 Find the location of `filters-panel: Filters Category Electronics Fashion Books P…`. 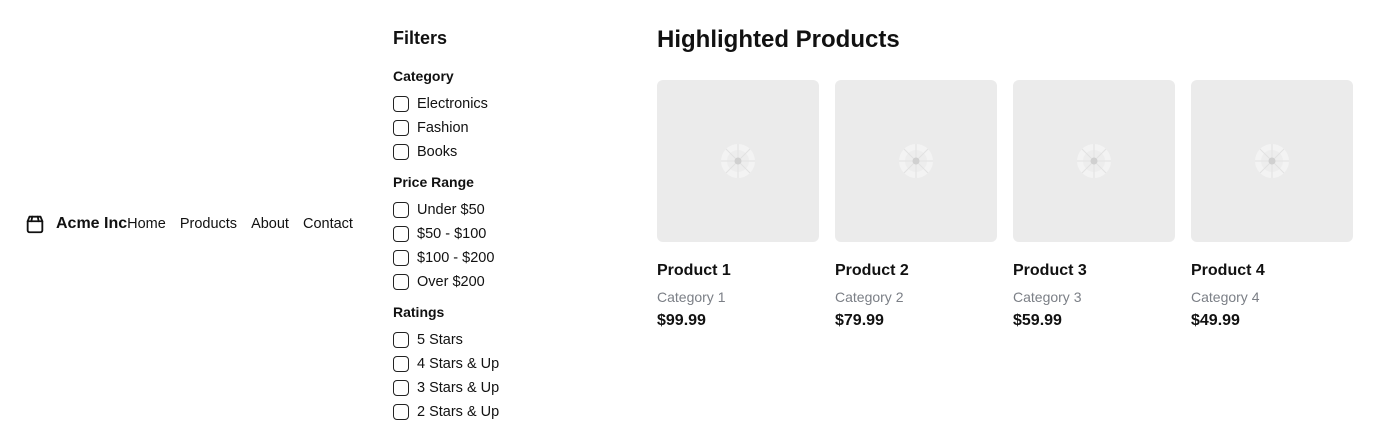

filters-panel: Filters Category Electronics Fashion Books P… is located at coordinates (503, 231).